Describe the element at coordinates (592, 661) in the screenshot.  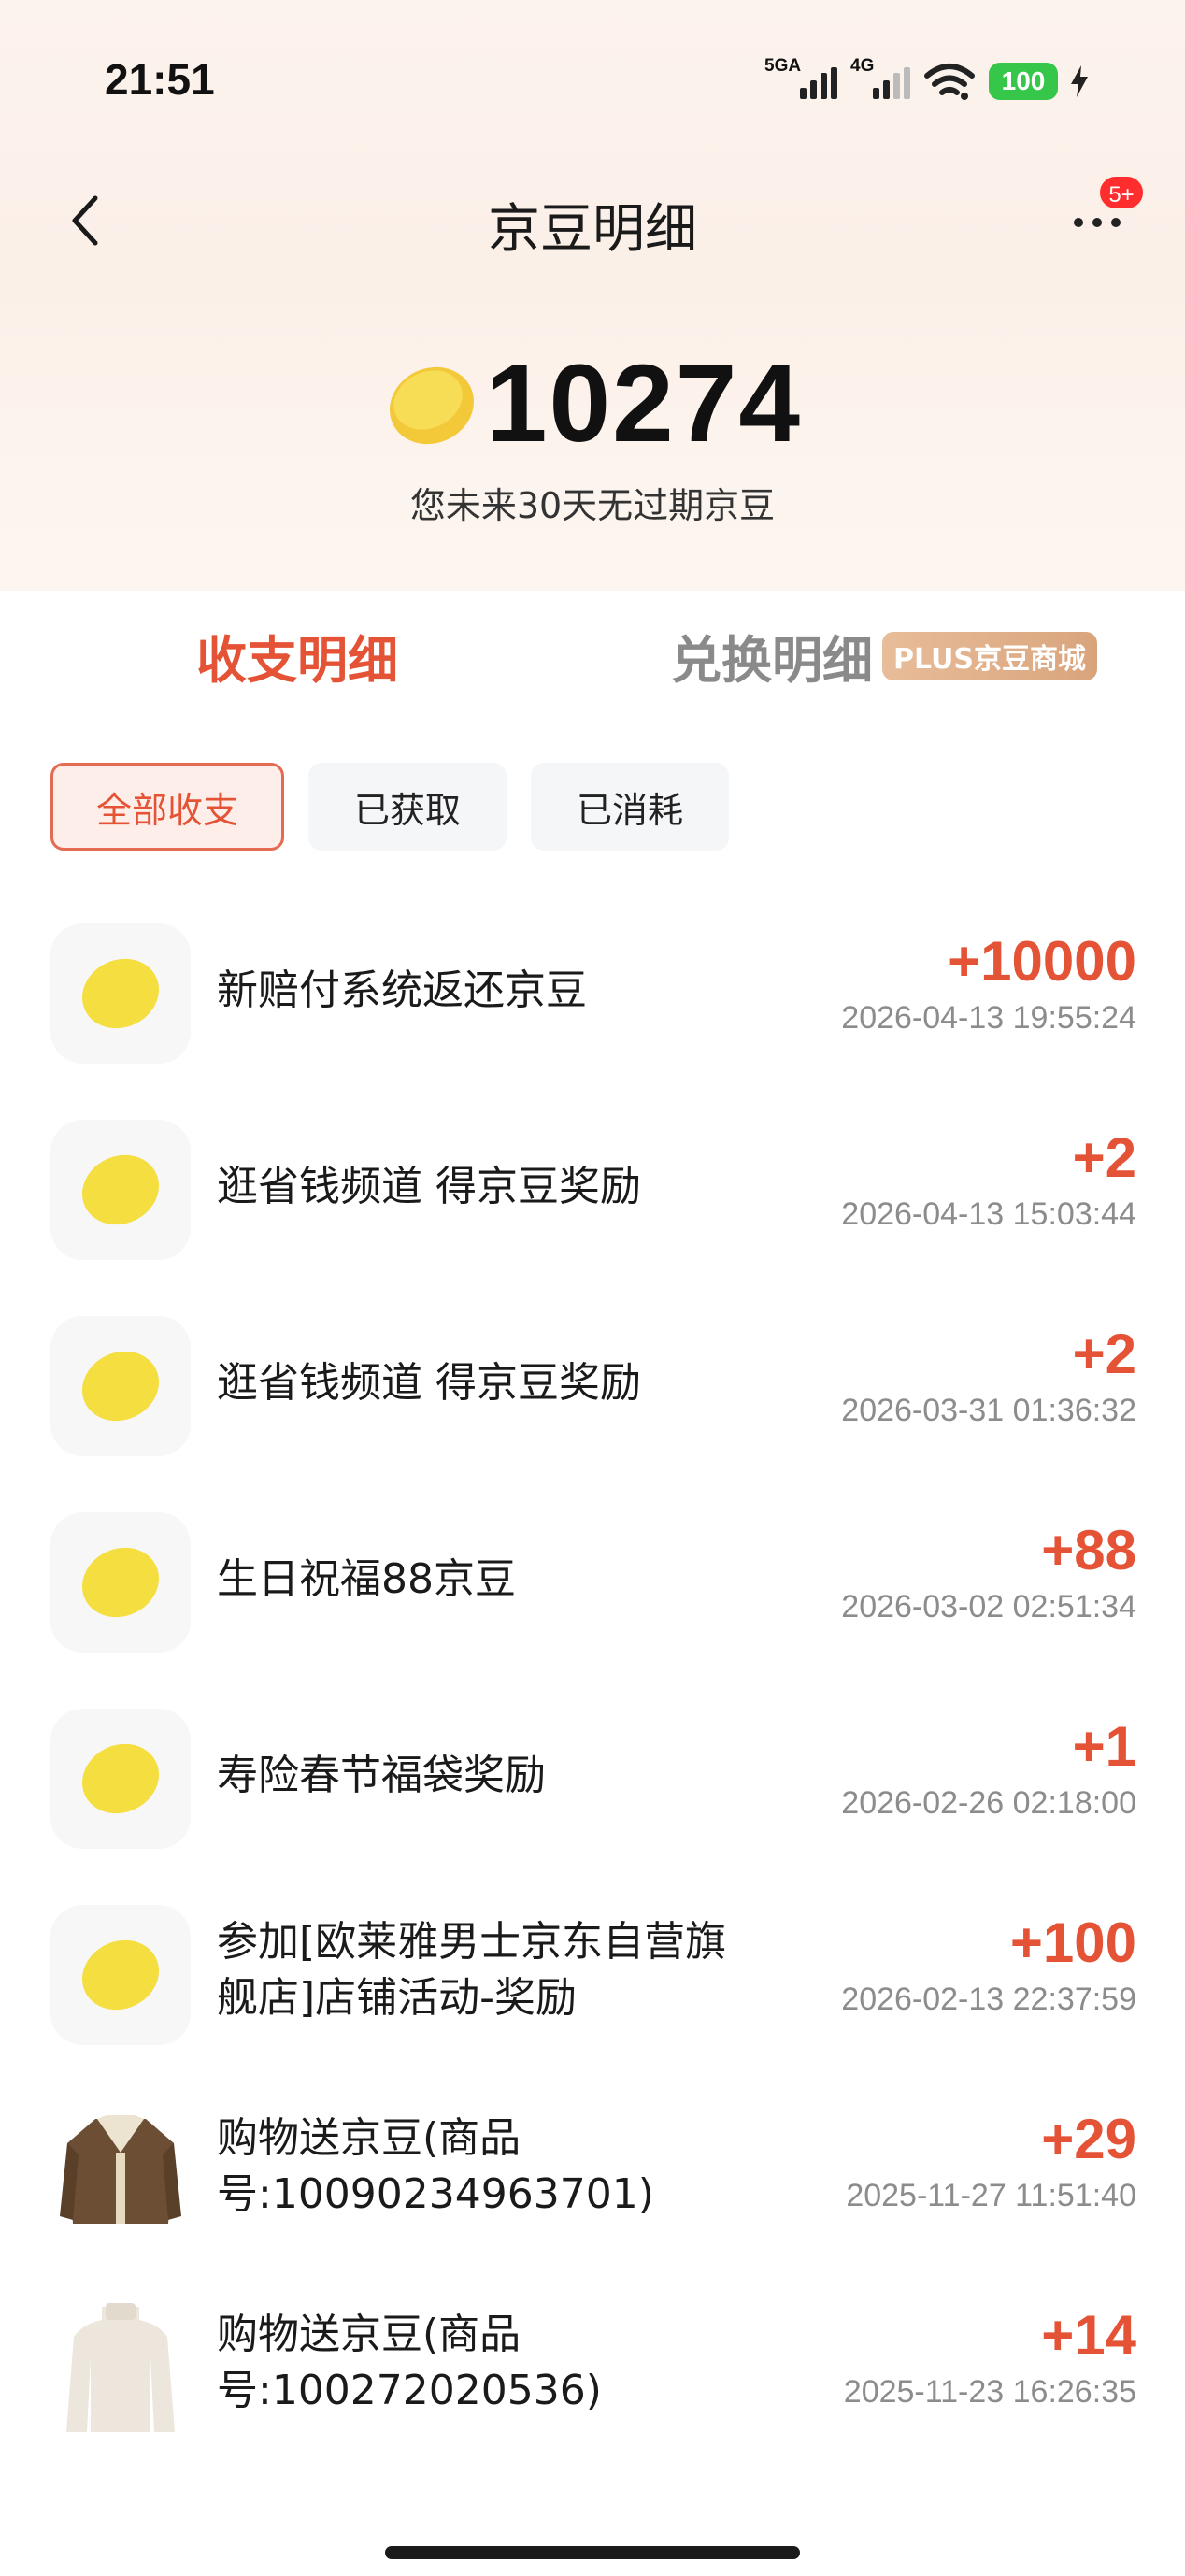
I see `main-tabs: 收支明细 兑换明细 PLUS京豆商城` at that location.